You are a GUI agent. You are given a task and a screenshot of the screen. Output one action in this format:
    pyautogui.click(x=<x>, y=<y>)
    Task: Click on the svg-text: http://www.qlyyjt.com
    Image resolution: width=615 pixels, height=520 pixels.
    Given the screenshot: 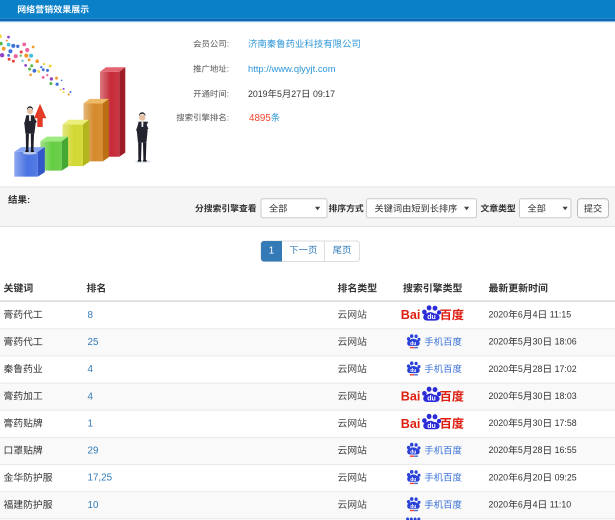 What is the action you would take?
    pyautogui.click(x=292, y=68)
    